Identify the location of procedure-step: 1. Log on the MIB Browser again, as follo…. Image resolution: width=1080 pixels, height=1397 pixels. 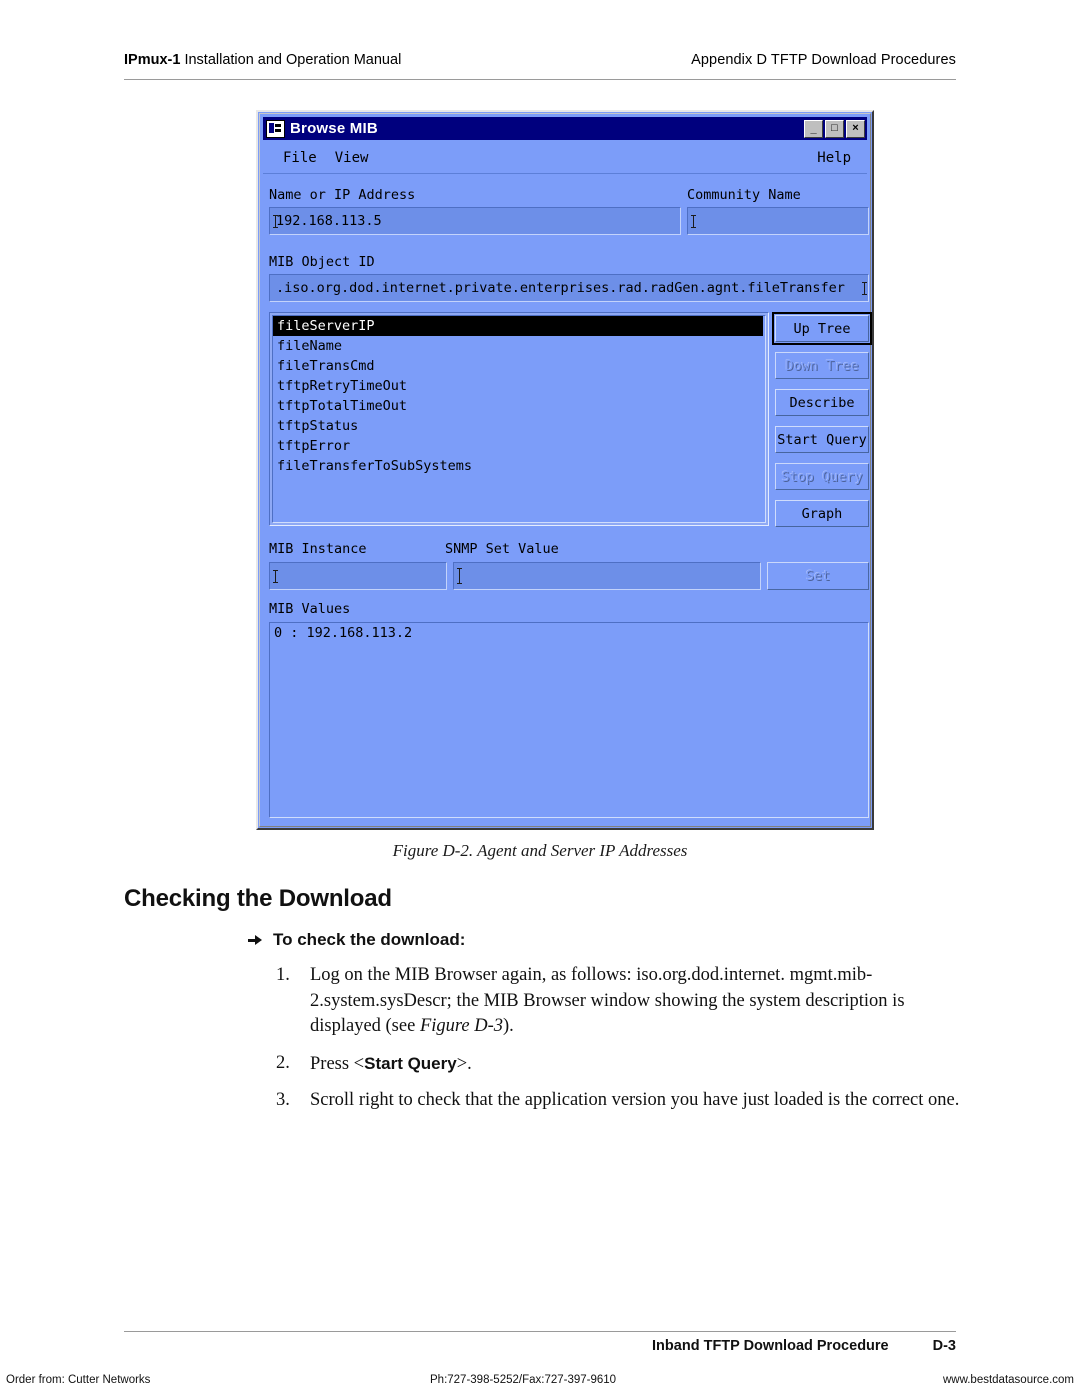
(626, 1001).